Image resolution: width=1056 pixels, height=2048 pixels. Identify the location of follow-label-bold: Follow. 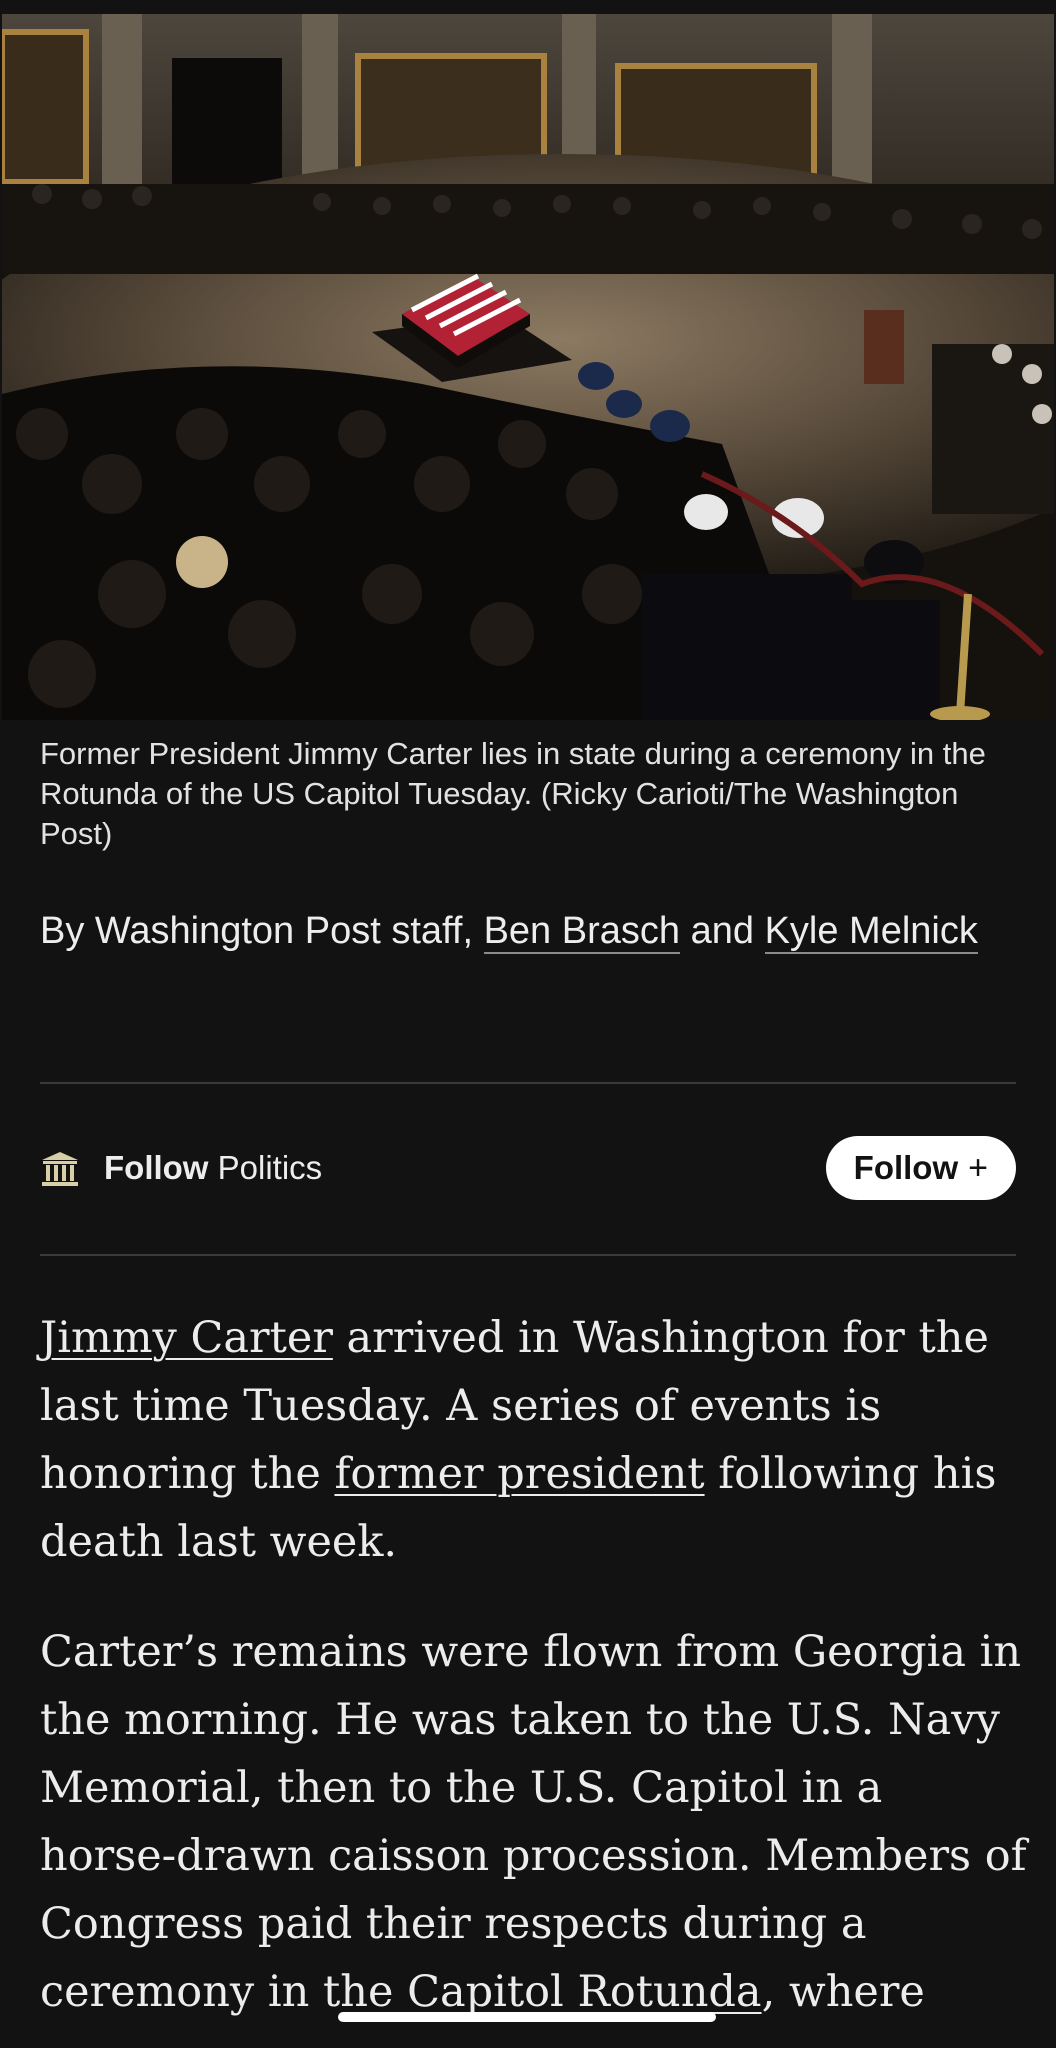
(156, 1167).